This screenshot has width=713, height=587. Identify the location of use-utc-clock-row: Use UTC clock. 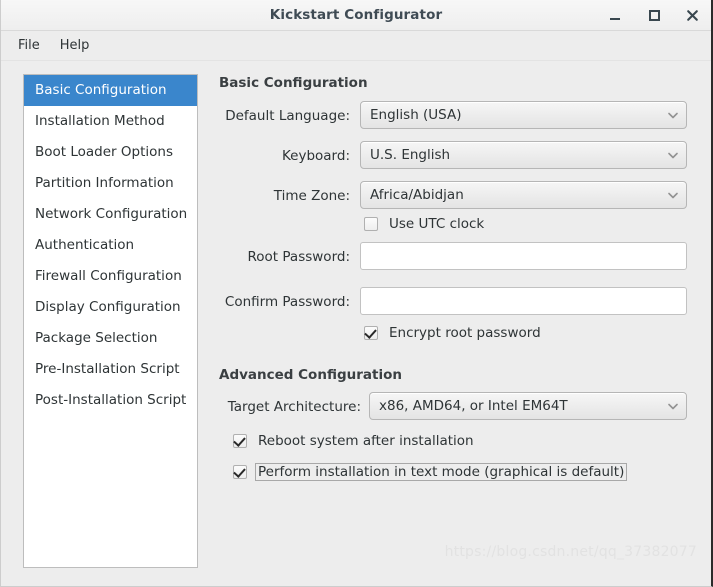
(425, 224).